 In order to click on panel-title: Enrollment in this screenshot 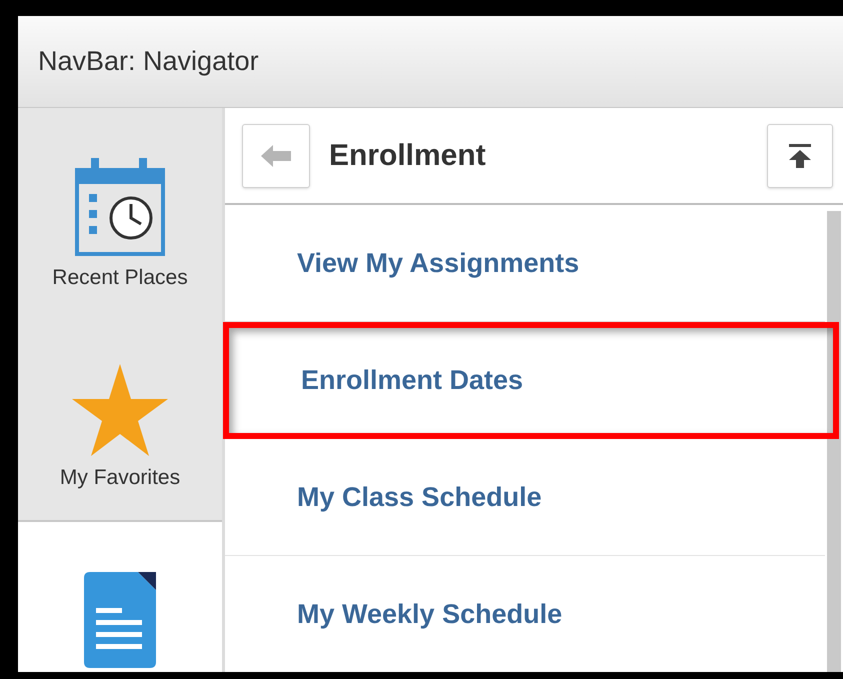, I will do `click(408, 156)`.